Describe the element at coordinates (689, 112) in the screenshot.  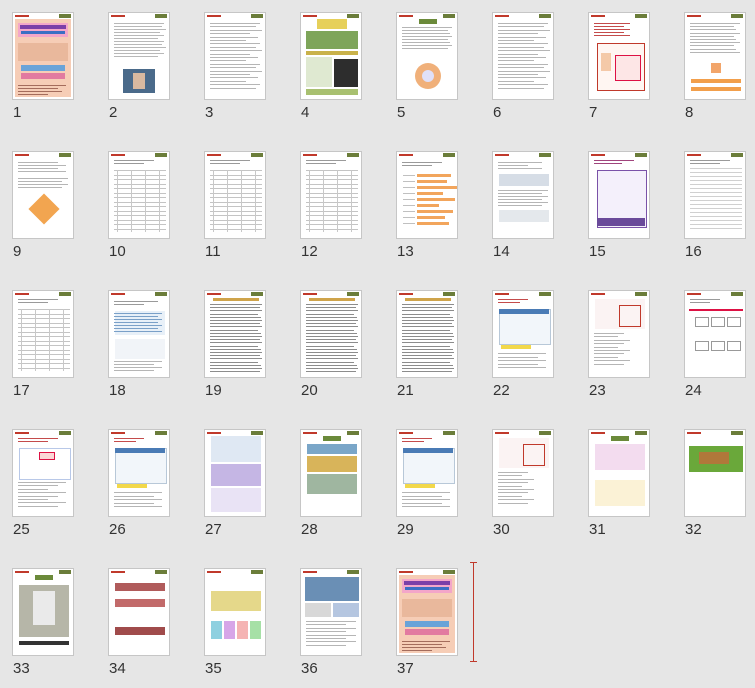
I see `slide-number: 8` at that location.